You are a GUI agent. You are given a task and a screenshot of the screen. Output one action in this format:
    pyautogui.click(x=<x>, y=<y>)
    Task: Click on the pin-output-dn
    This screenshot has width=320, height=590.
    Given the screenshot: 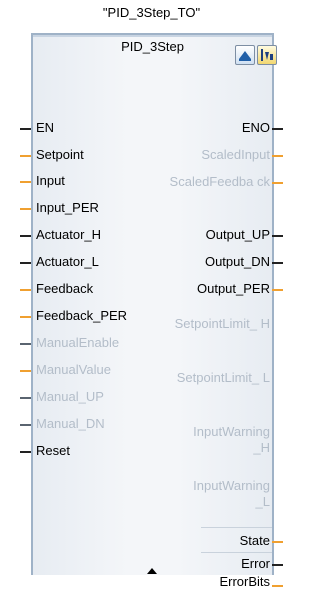 What is the action you would take?
    pyautogui.click(x=277, y=263)
    